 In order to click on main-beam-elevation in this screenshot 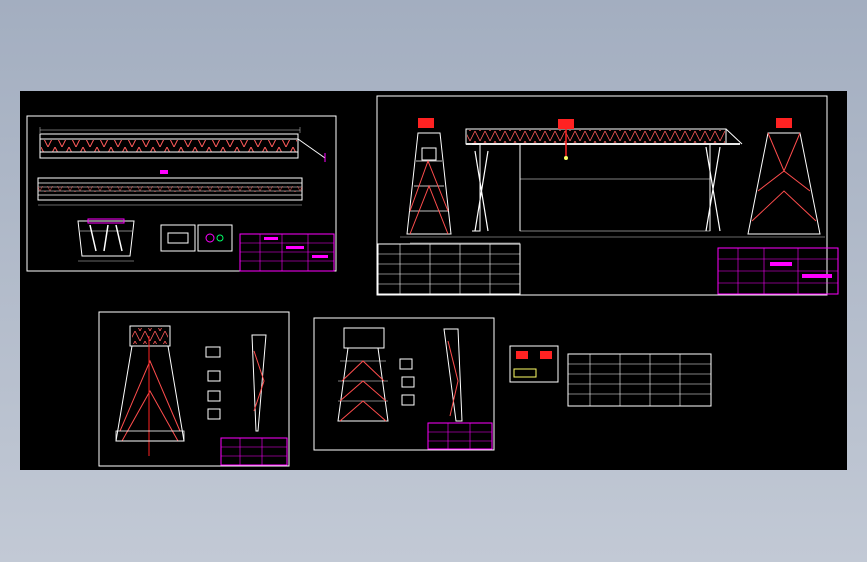, I will do `click(182, 150)`.